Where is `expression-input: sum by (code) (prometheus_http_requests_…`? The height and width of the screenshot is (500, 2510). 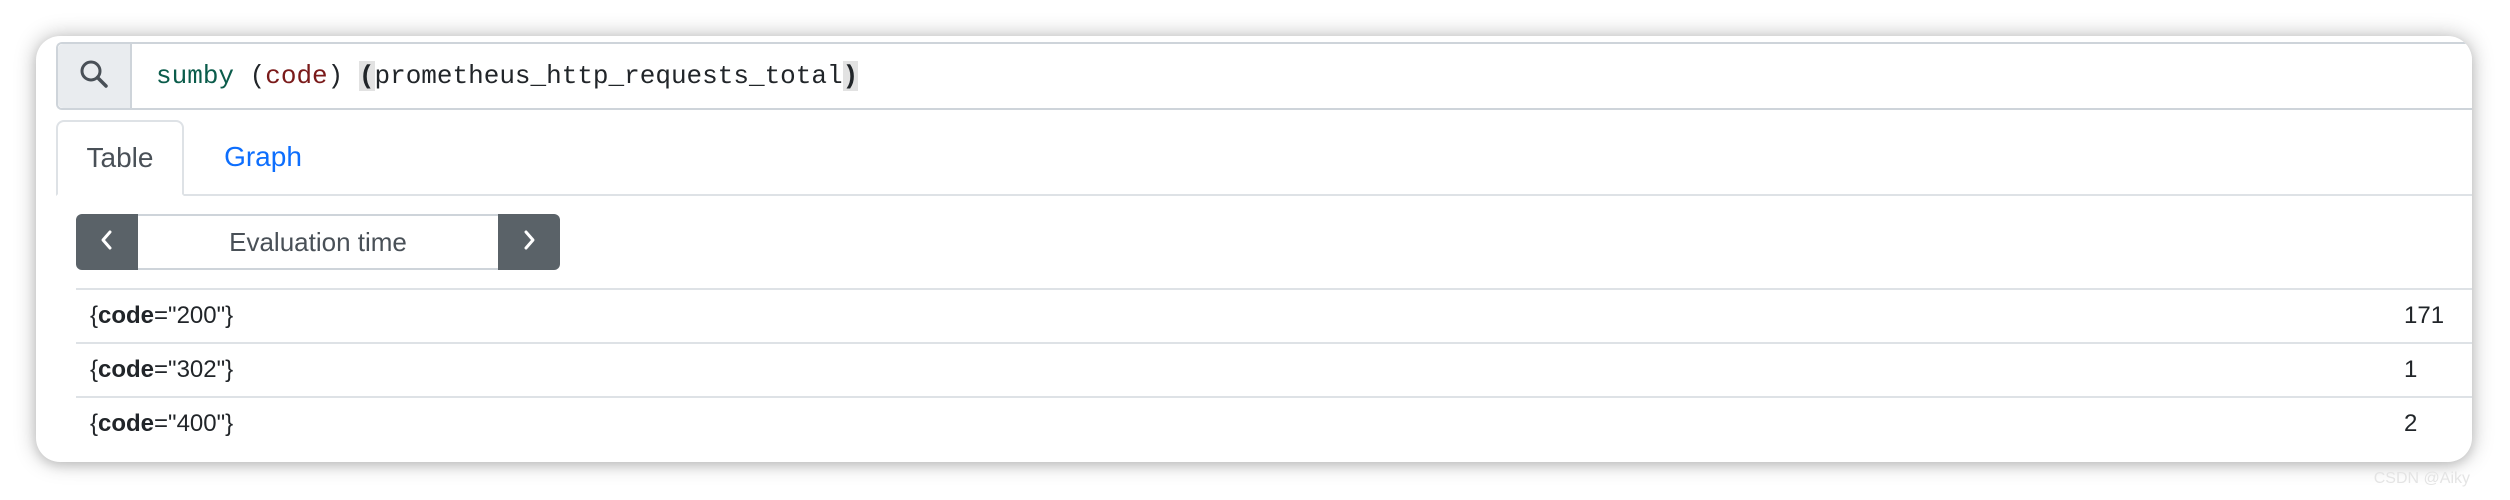 expression-input: sum by (code) (prometheus_http_requests_… is located at coordinates (1264, 76).